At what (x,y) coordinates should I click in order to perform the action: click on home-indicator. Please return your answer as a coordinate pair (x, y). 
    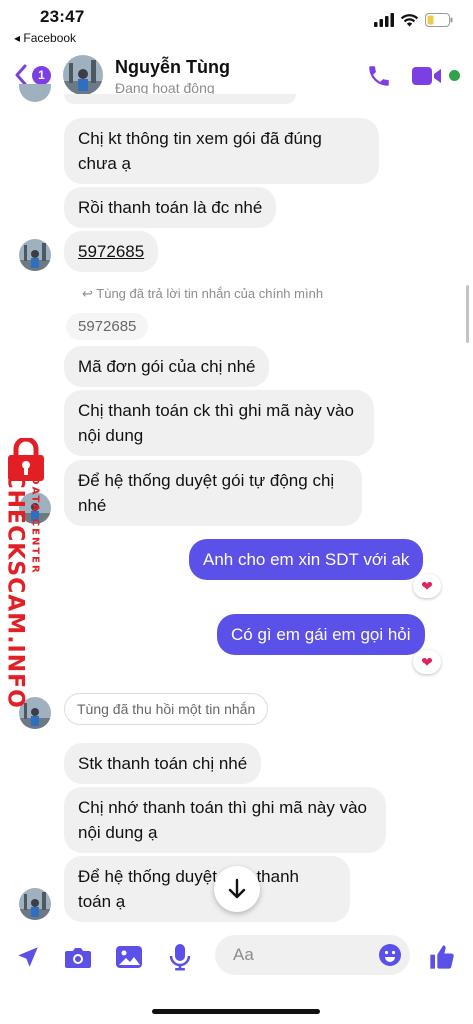
    Looking at the image, I should click on (236, 1011).